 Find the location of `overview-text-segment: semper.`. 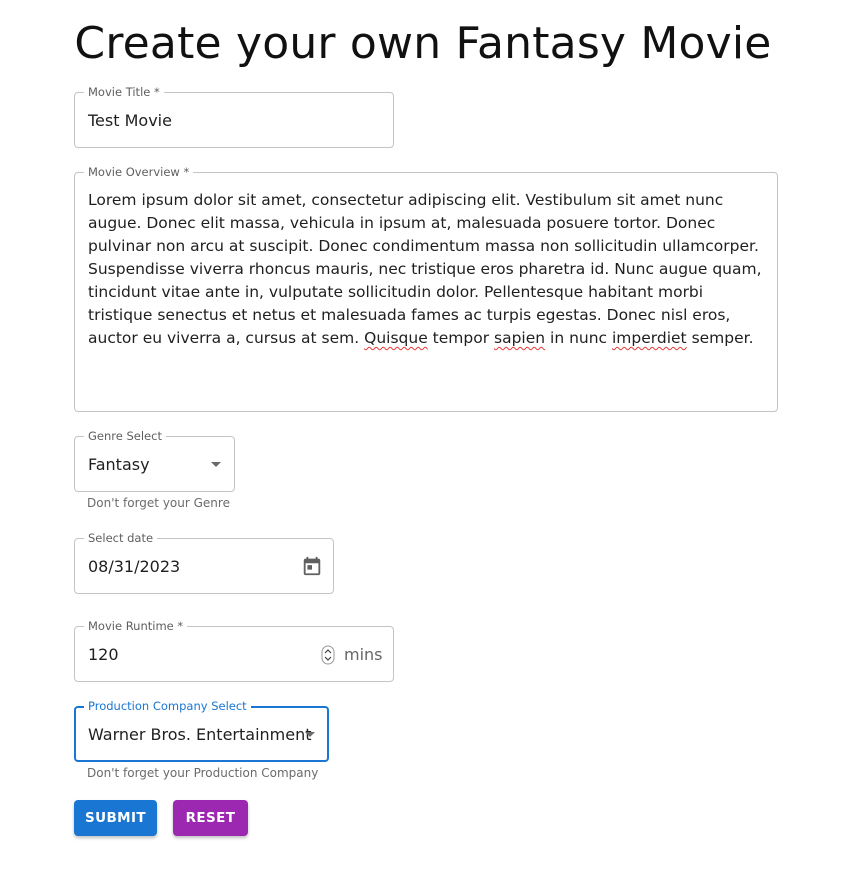

overview-text-segment: semper. is located at coordinates (720, 338).